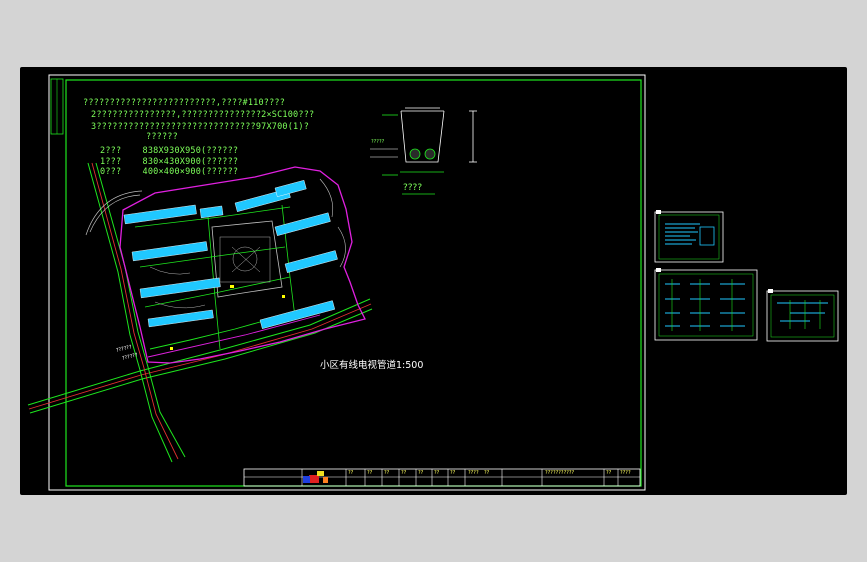 This screenshot has height=562, width=867. I want to click on inner-road-loop, so click(247, 259).